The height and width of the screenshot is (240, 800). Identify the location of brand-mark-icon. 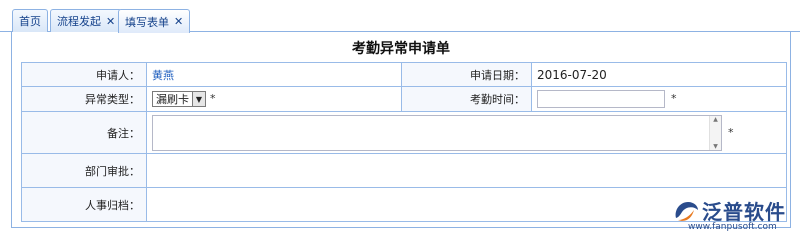
(686, 211).